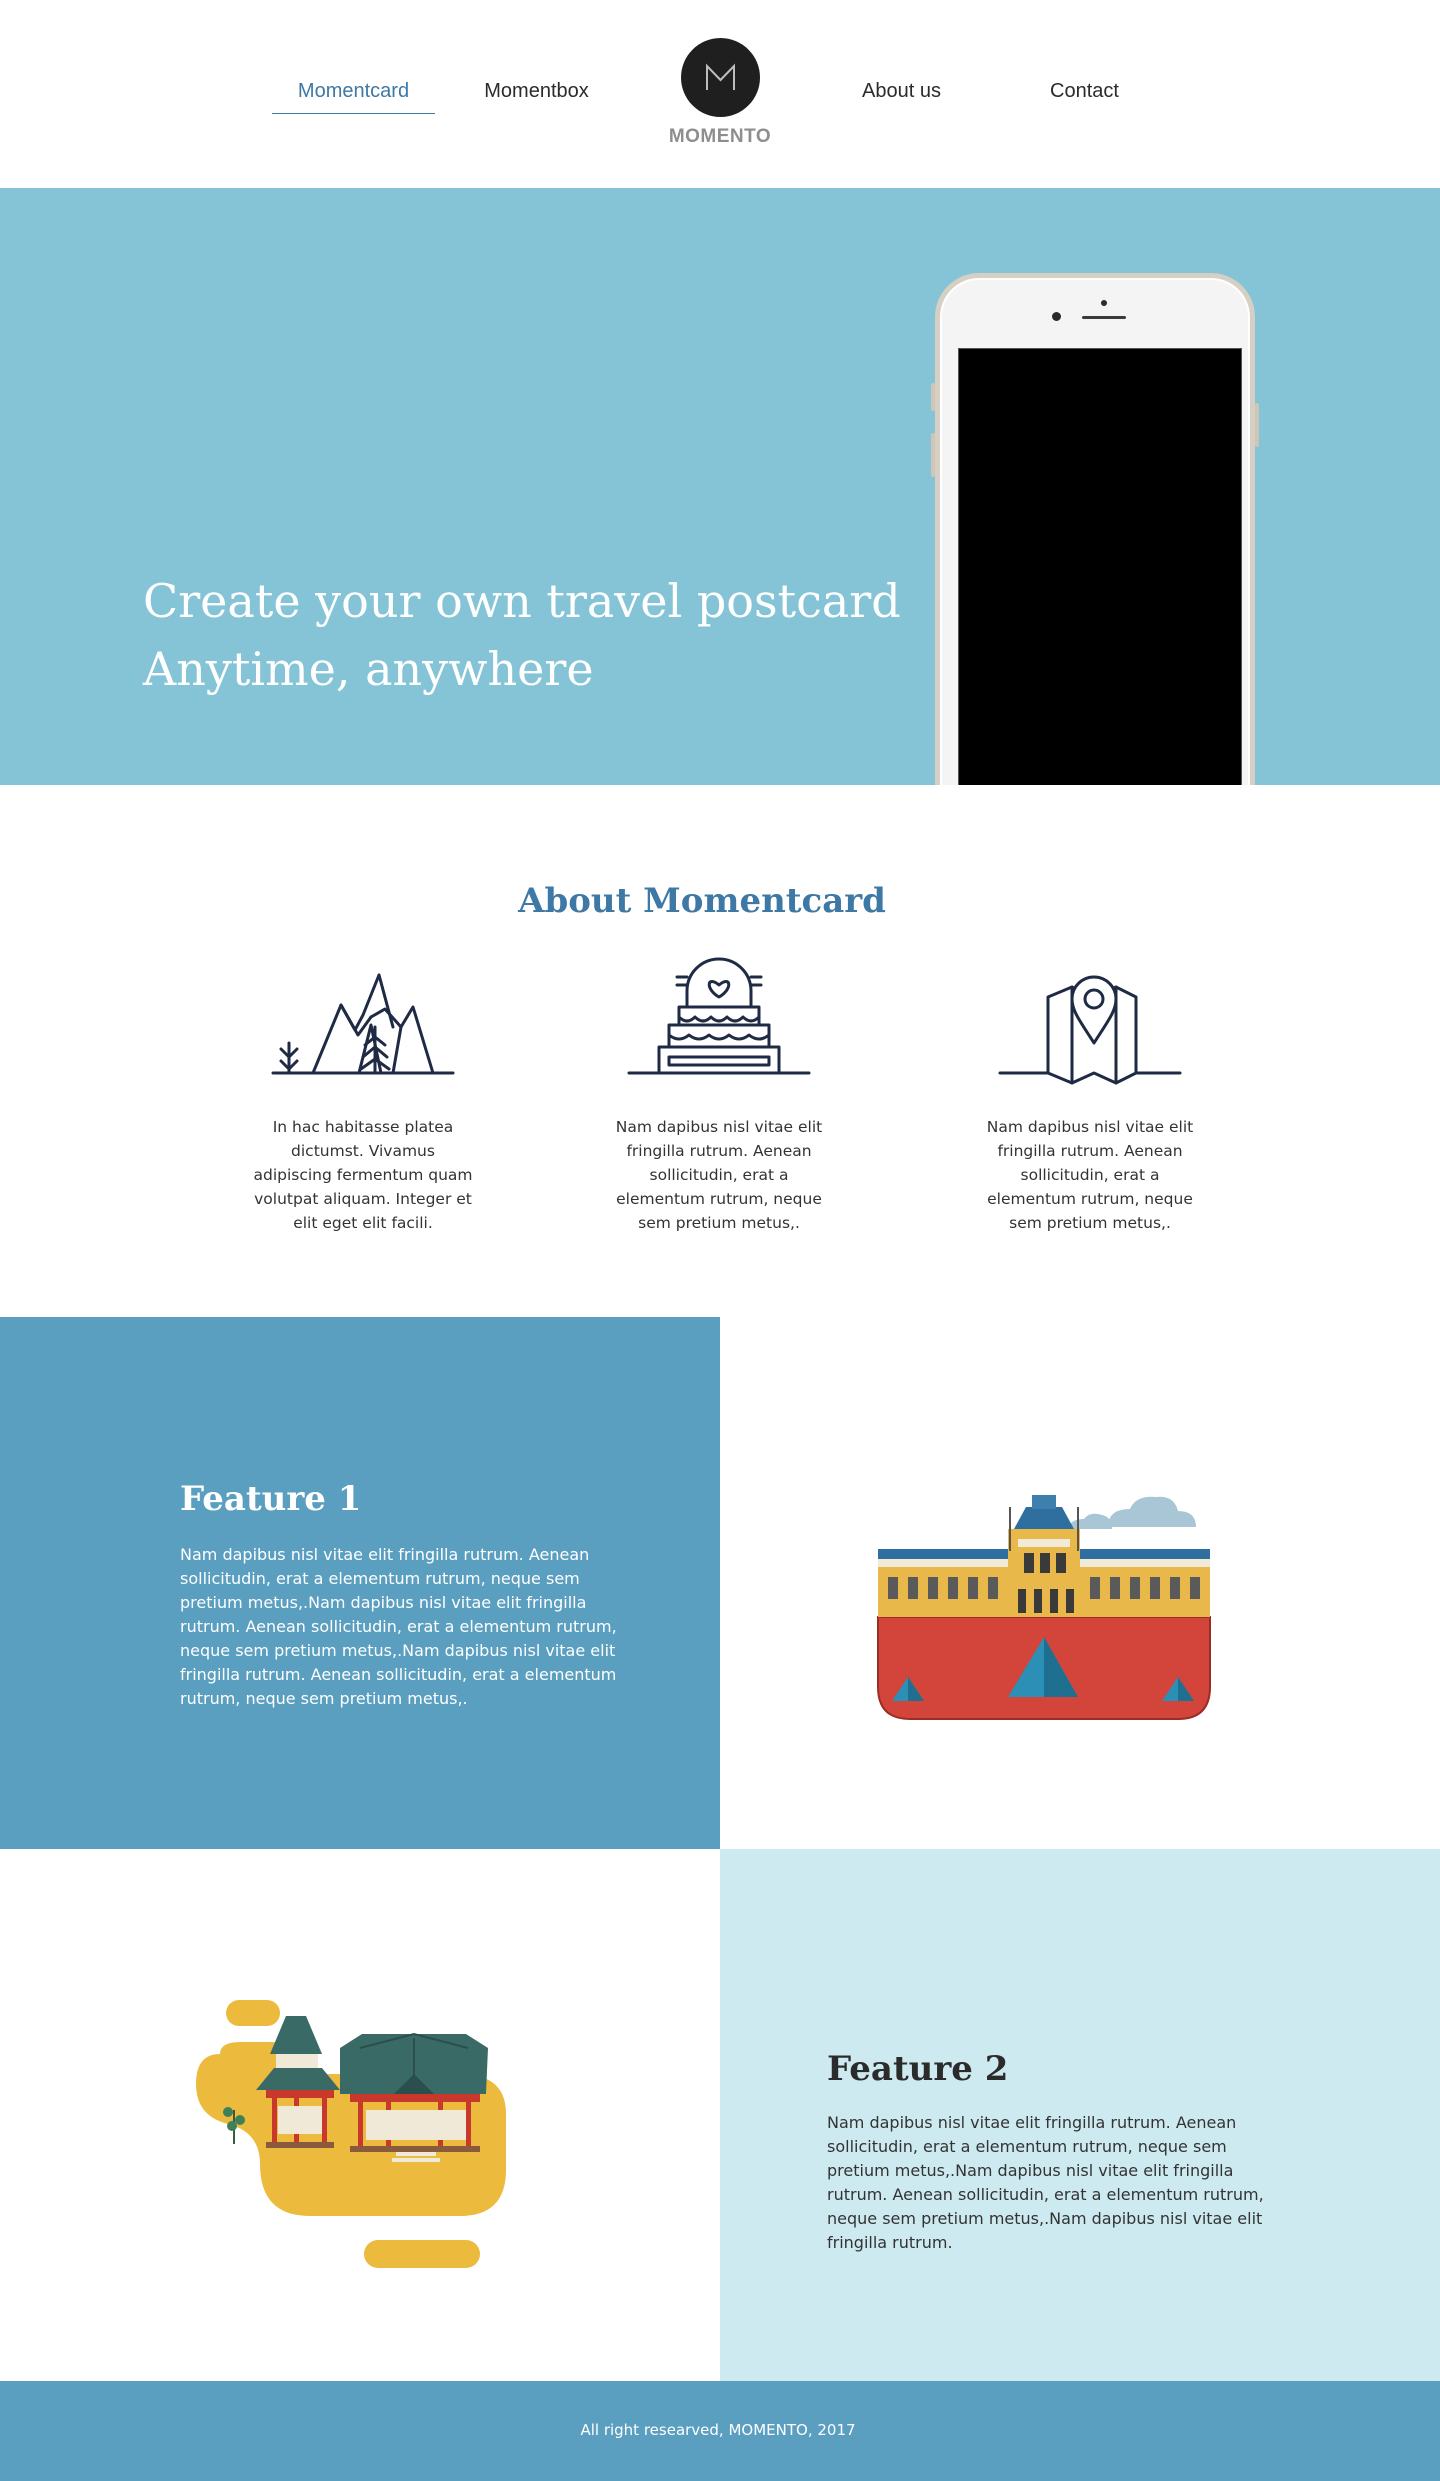  I want to click on map-pin-icon, so click(1090, 1030).